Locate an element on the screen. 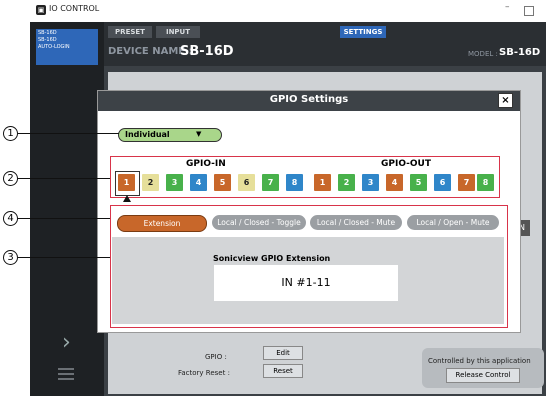  gpio-in-pin: 7 is located at coordinates (270, 182).